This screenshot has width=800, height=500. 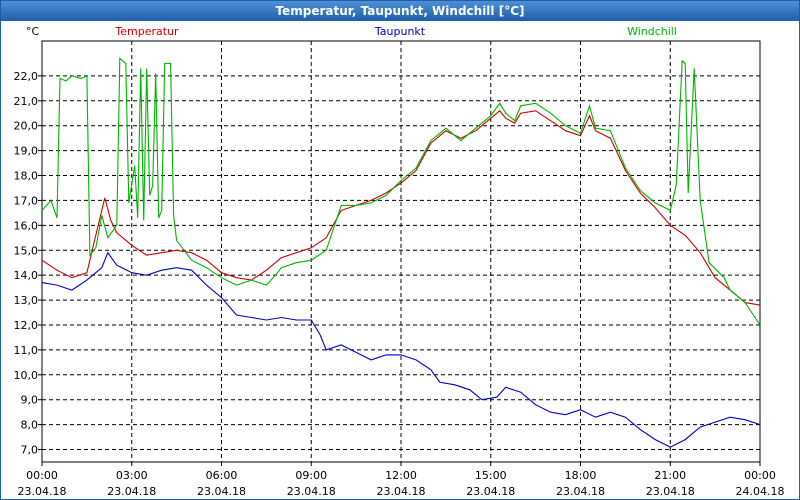 What do you see at coordinates (30, 400) in the screenshot?
I see `y-tick-label: 9,0` at bounding box center [30, 400].